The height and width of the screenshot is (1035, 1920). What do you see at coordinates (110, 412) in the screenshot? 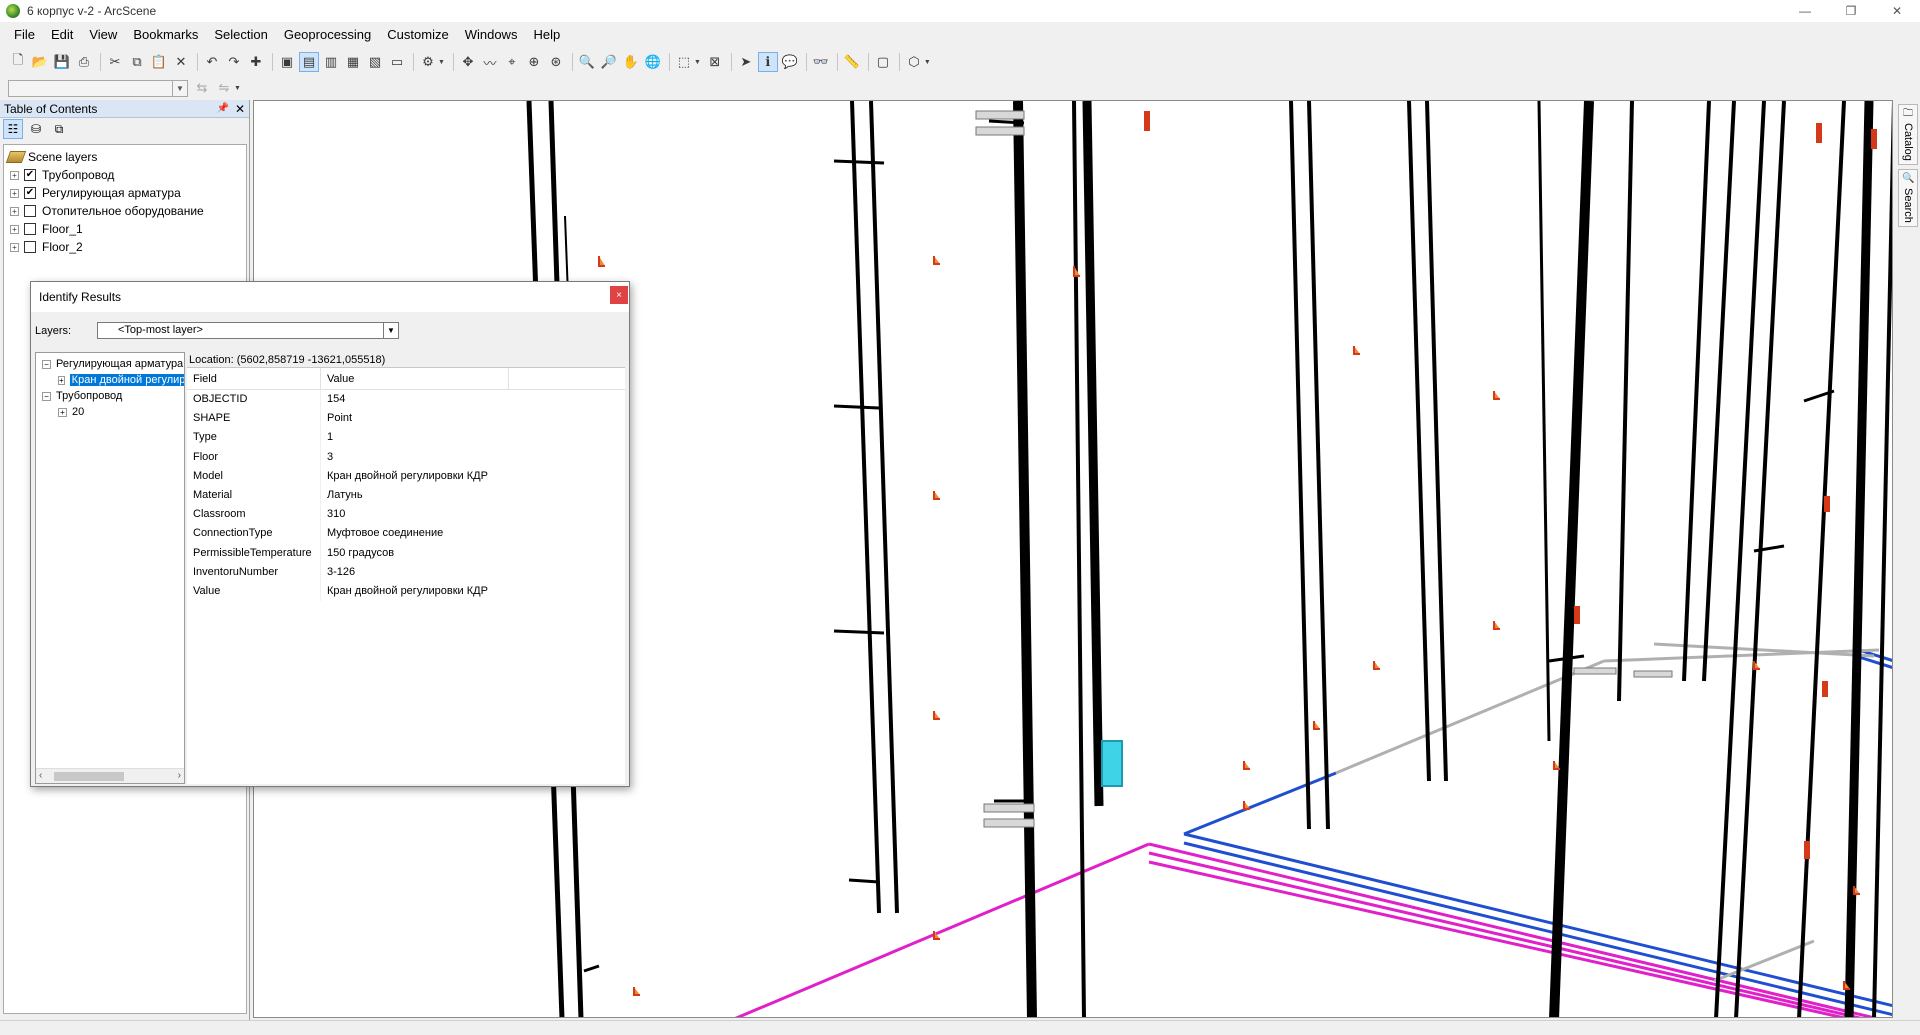
I see `result-feature-node: + 20` at bounding box center [110, 412].